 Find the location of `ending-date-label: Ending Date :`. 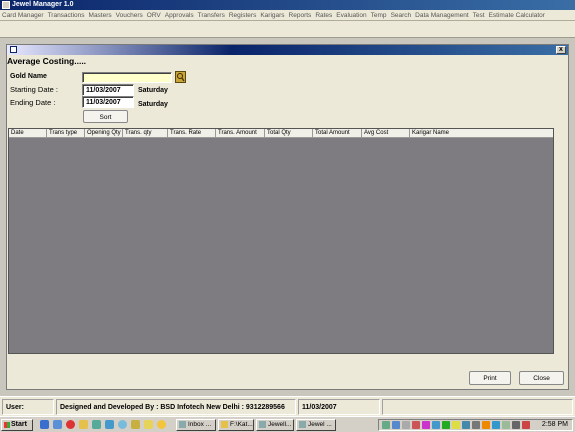

ending-date-label: Ending Date : is located at coordinates (33, 102).